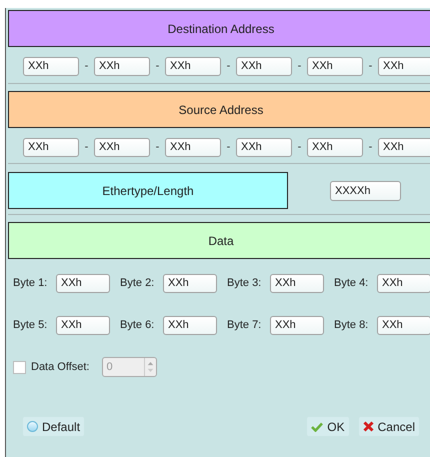 Image resolution: width=430 pixels, height=457 pixels. Describe the element at coordinates (138, 283) in the screenshot. I see `byte-label: Byte 2:` at that location.